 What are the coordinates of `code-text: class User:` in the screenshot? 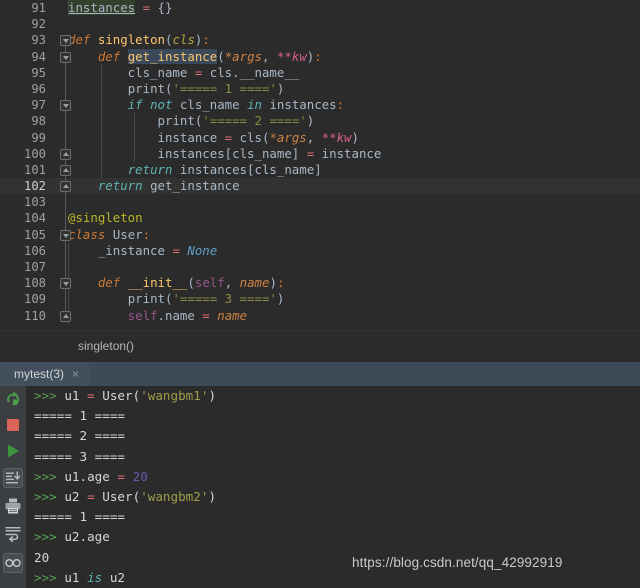 It's located at (109, 234).